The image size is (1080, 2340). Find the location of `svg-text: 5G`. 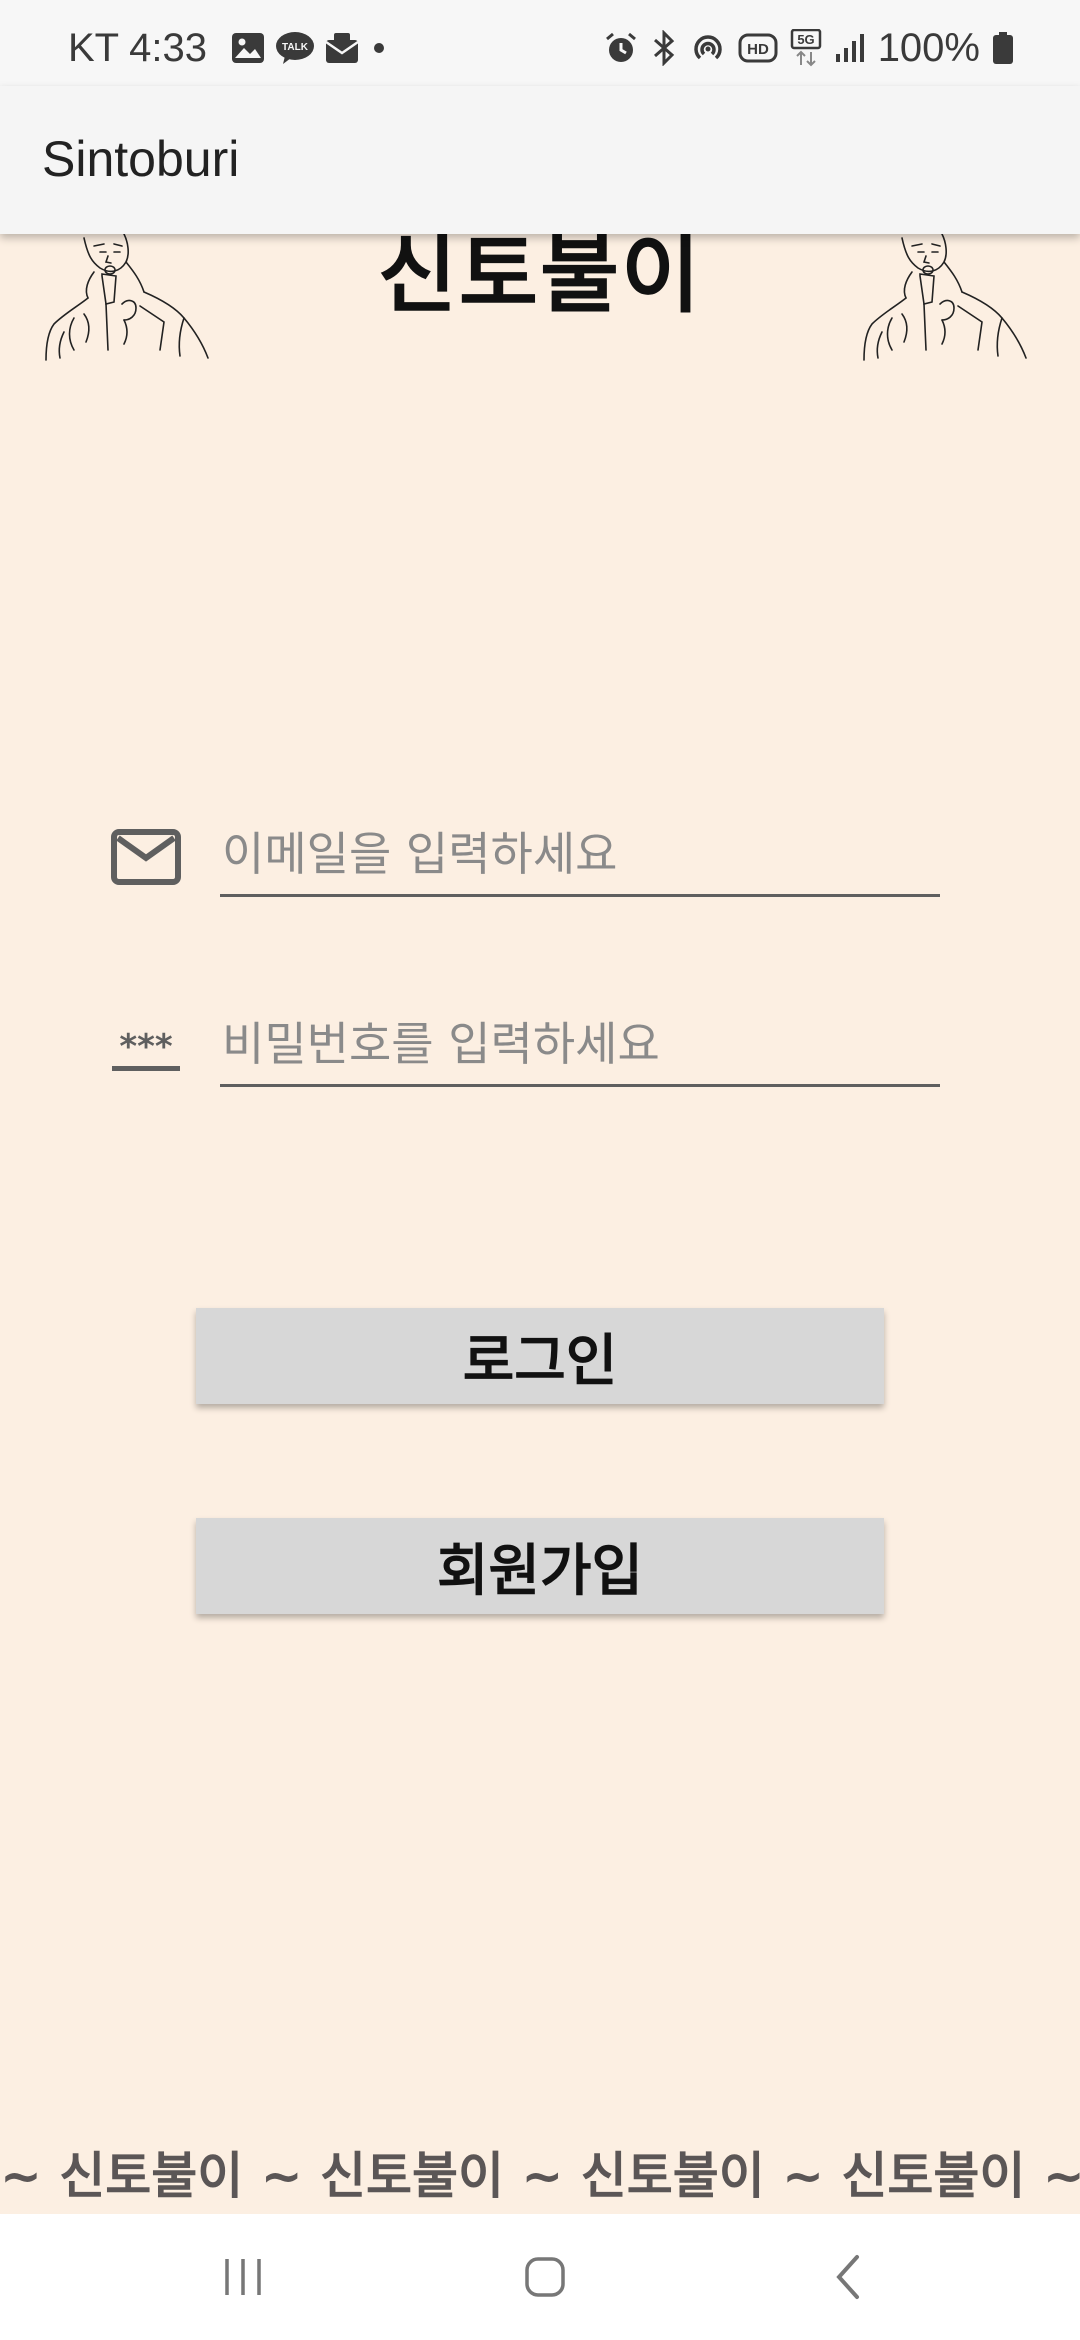

svg-text: 5G is located at coordinates (805, 39).